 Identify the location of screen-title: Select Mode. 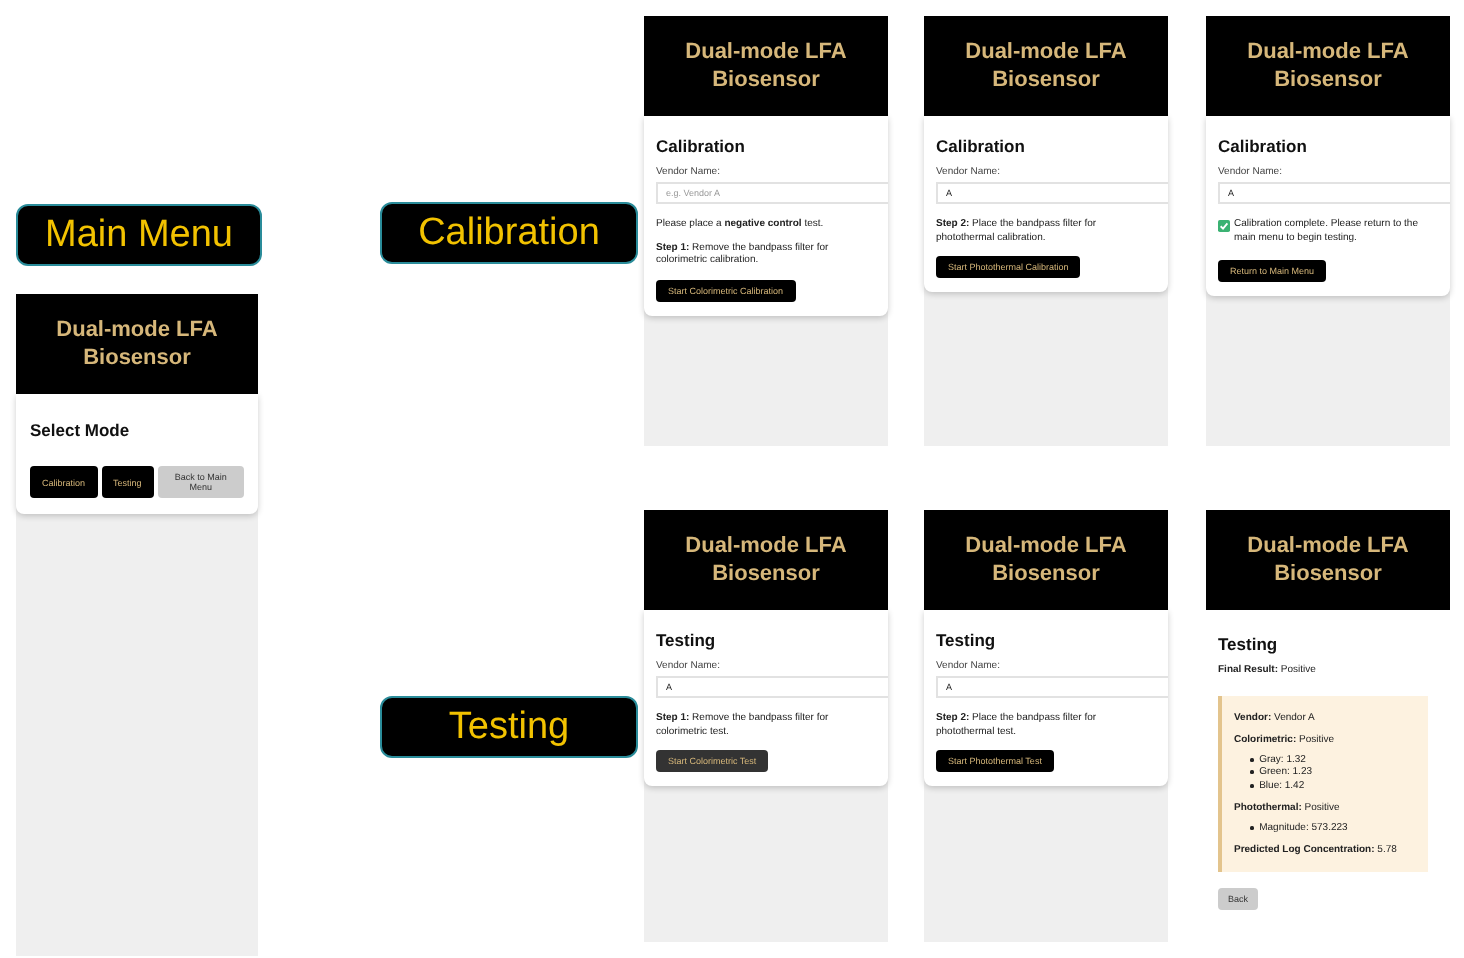
(80, 430).